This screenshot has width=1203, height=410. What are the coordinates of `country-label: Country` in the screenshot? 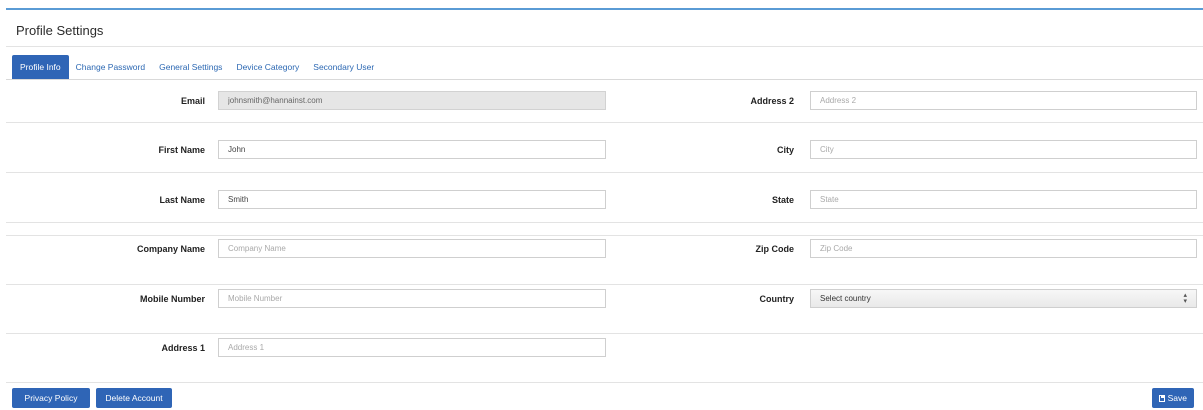 It's located at (777, 299).